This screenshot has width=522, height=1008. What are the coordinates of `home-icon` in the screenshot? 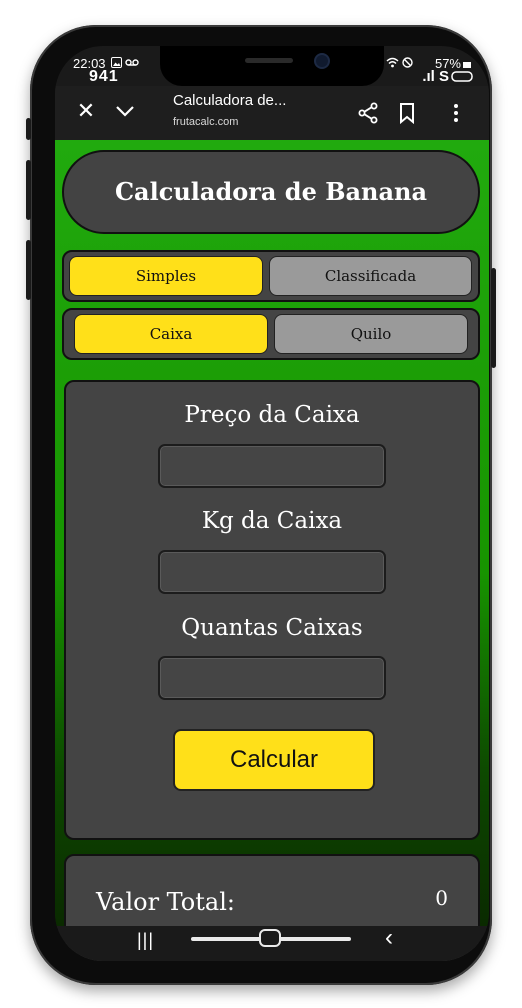 It's located at (270, 938).